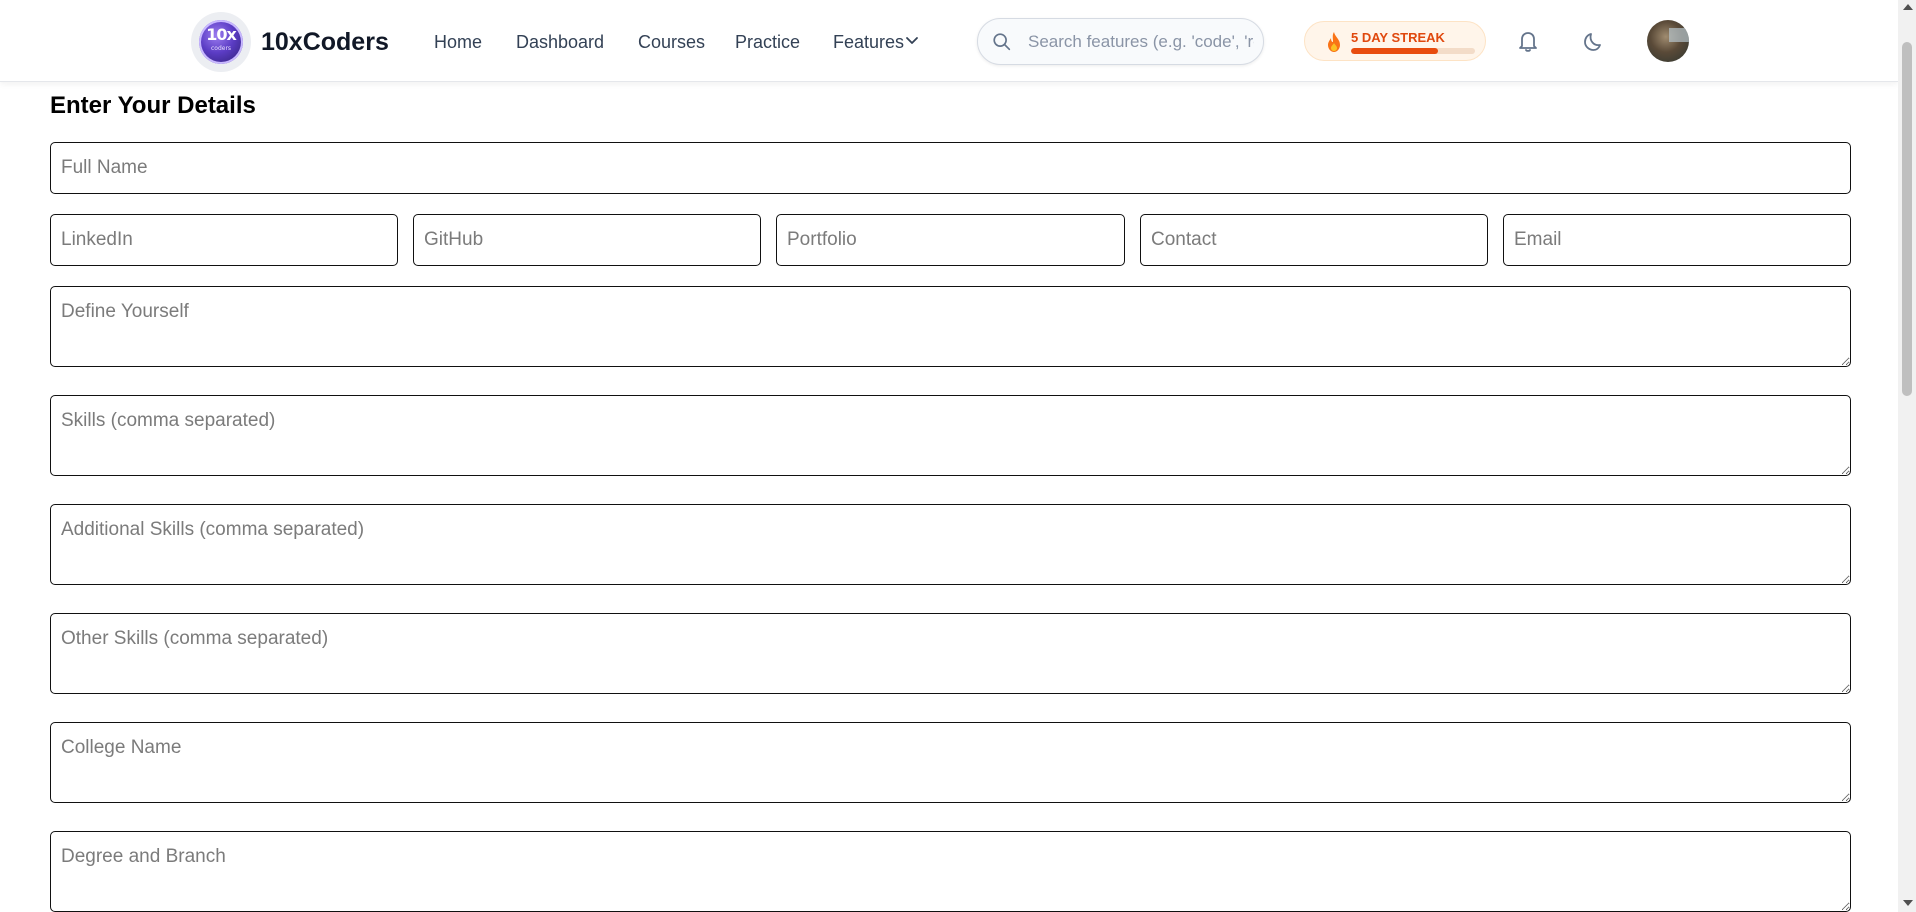  Describe the element at coordinates (1528, 41) in the screenshot. I see `bell-icon` at that location.